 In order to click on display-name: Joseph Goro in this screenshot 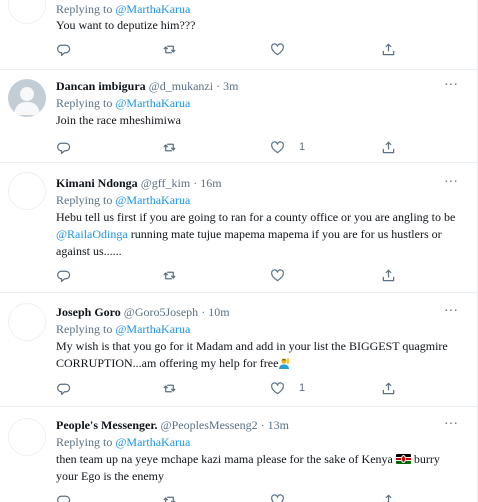, I will do `click(88, 312)`.